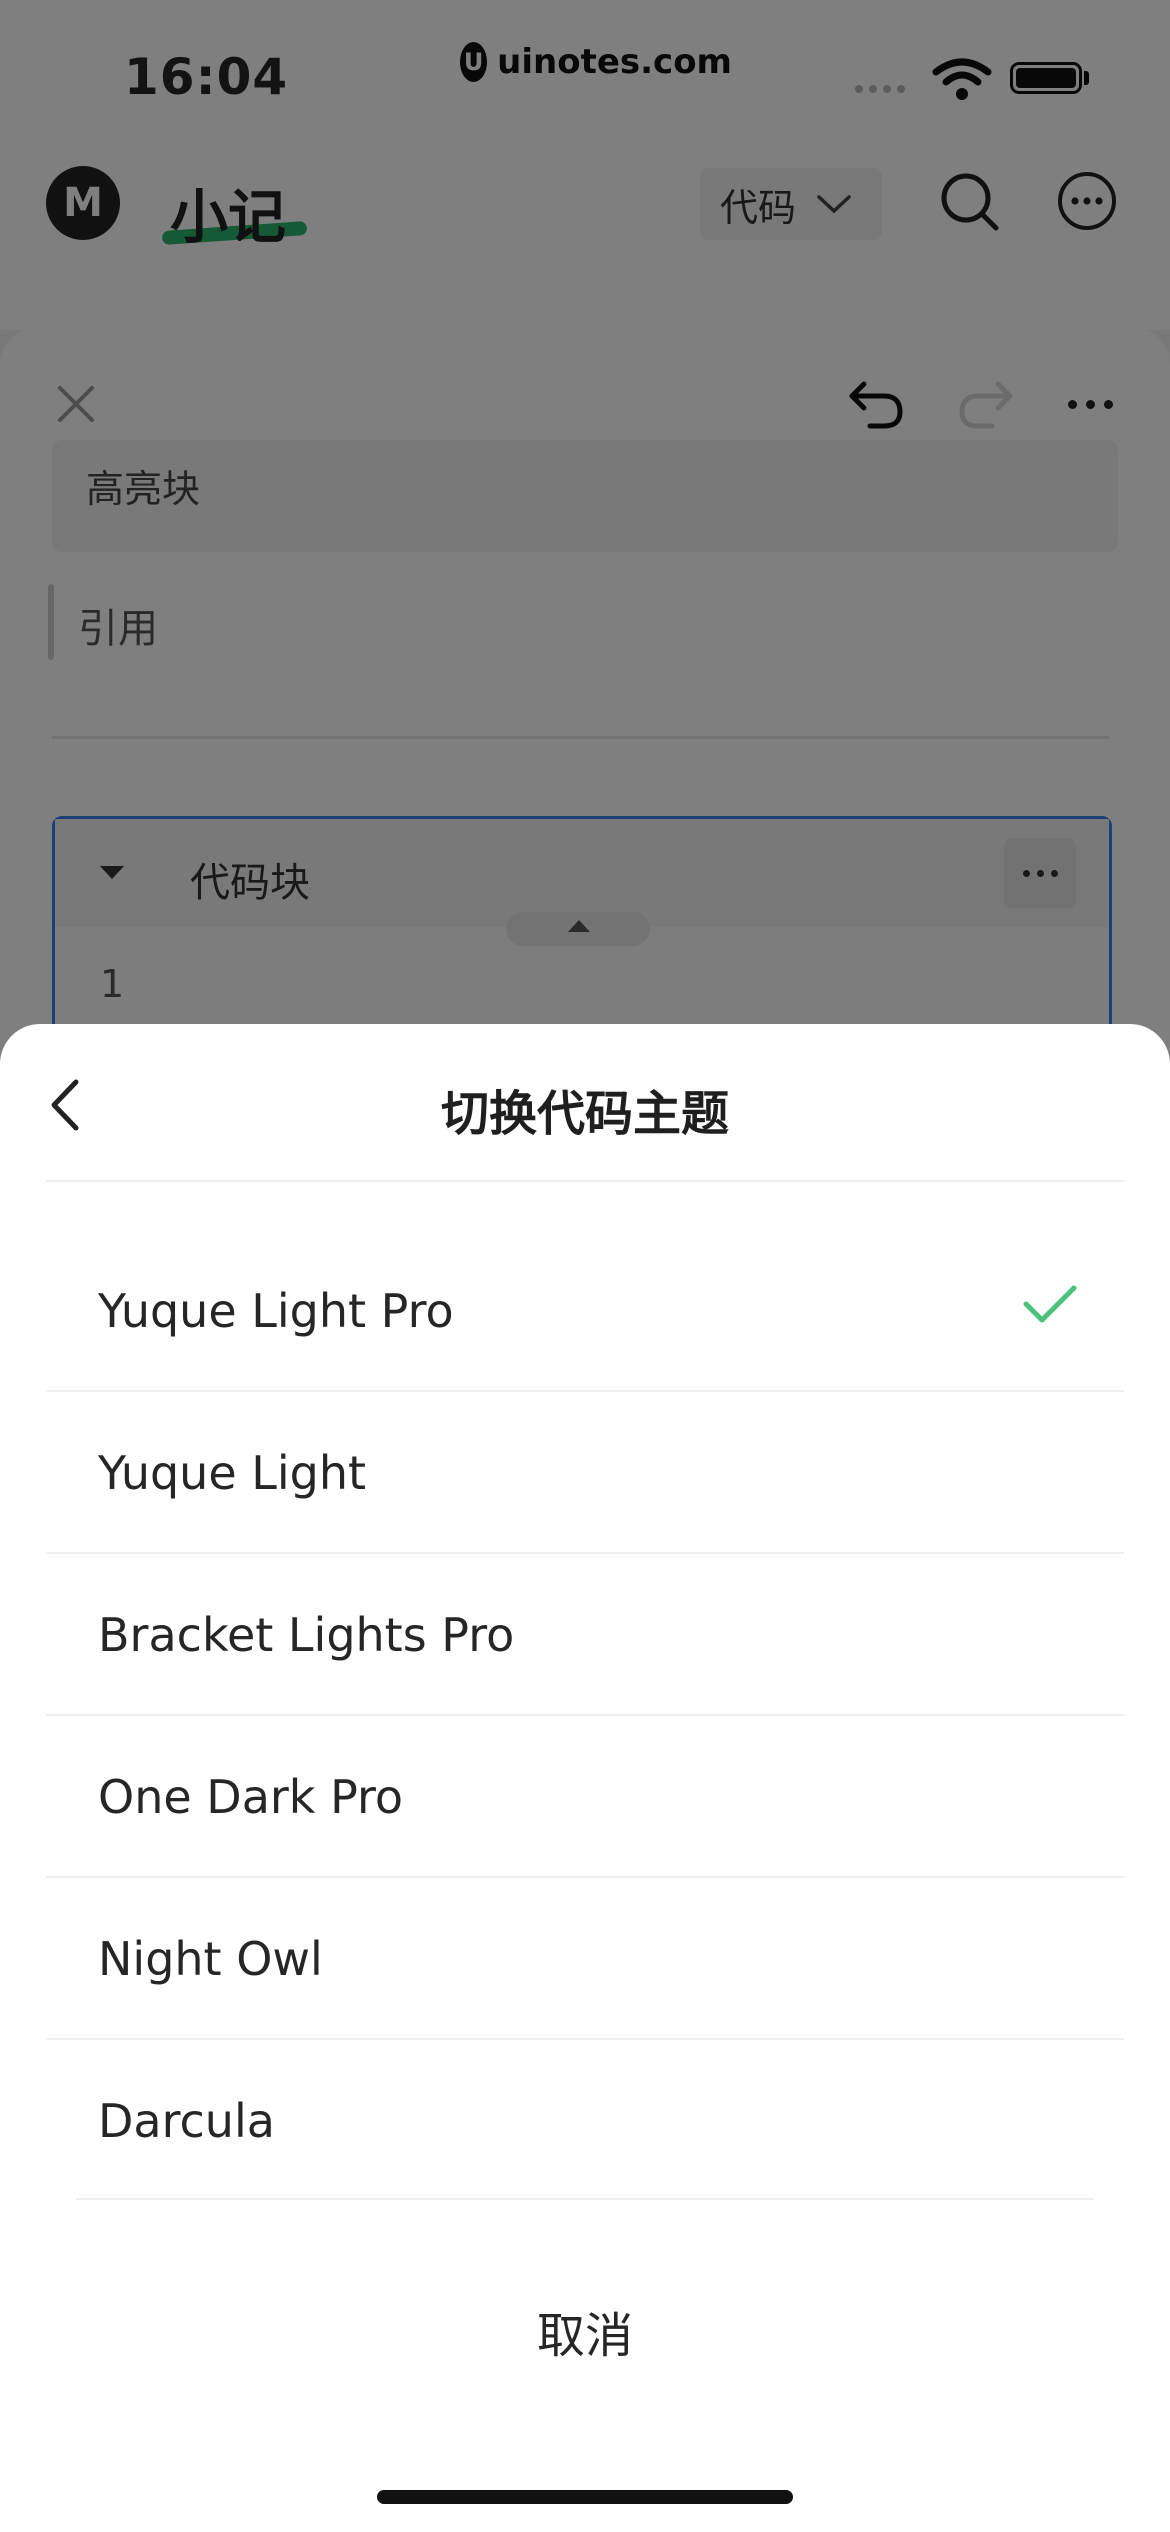 The height and width of the screenshot is (2532, 1170). I want to click on theme-option-label: Darcula, so click(186, 2121).